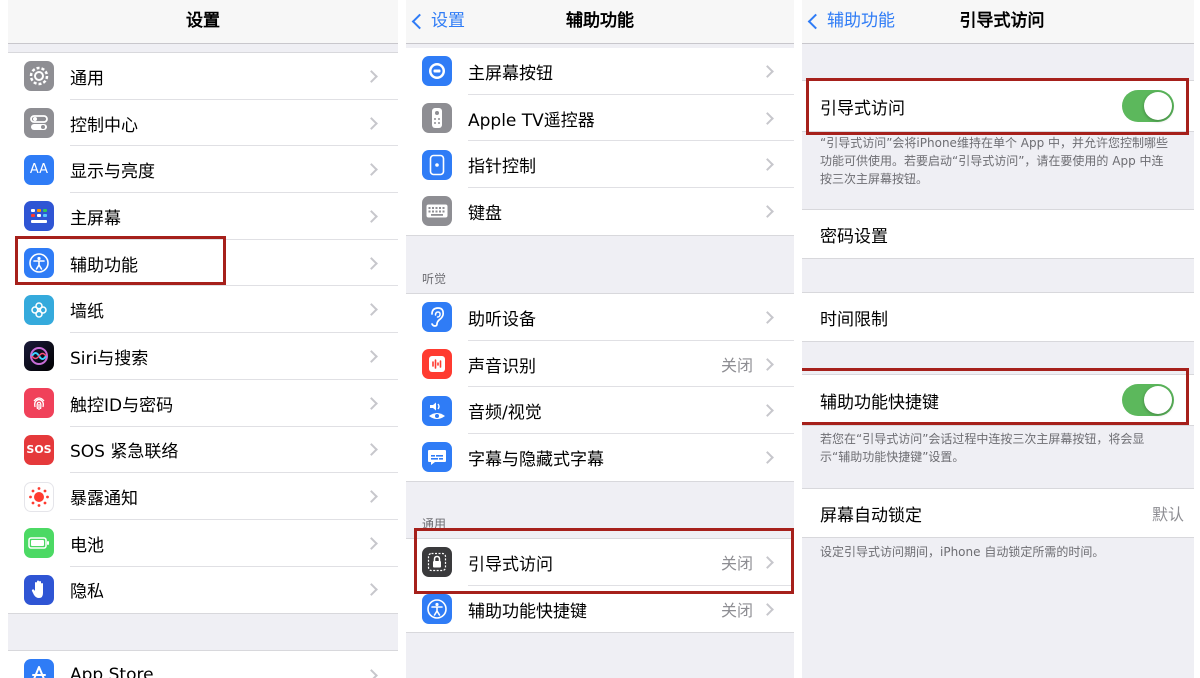 This screenshot has height=678, width=1200. Describe the element at coordinates (600, 211) in the screenshot. I see `accessibility-item-keyboard: 键盘` at that location.